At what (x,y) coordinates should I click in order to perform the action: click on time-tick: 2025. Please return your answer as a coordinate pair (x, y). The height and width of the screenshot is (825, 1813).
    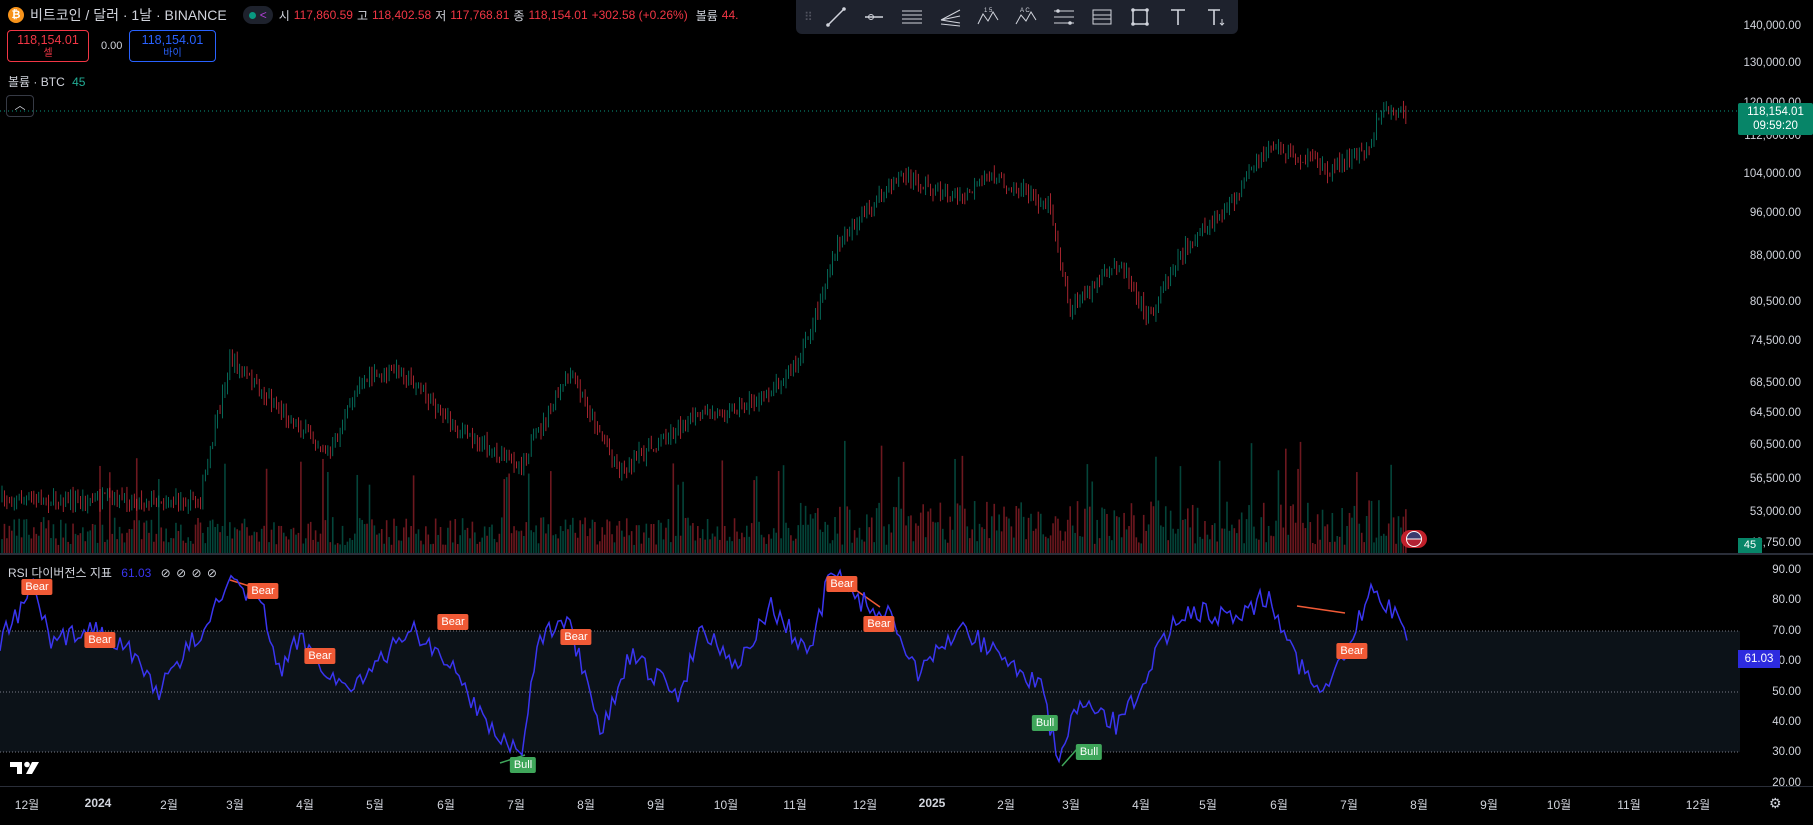
    Looking at the image, I should click on (932, 803).